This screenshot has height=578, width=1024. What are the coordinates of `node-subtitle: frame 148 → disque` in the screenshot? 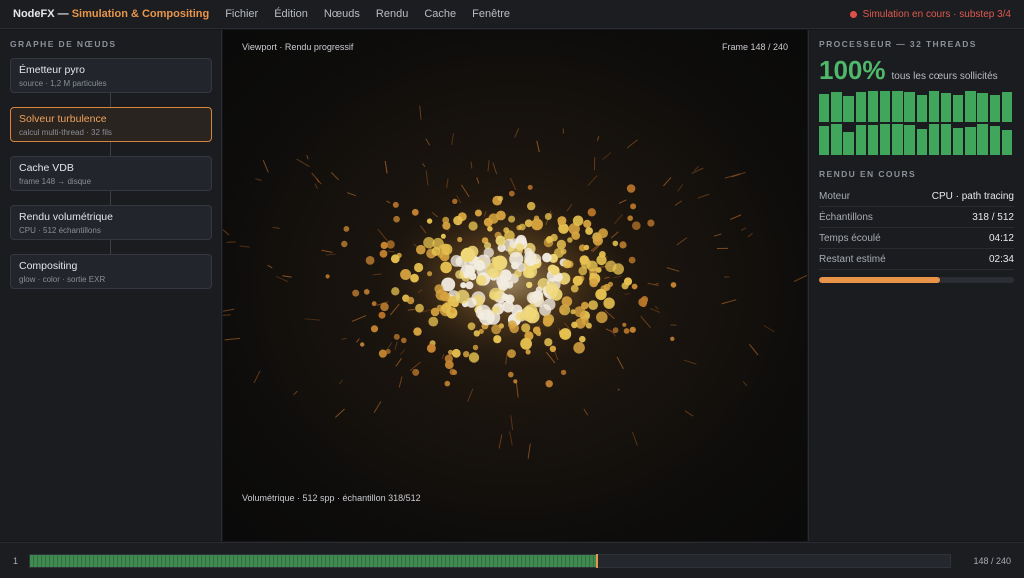 It's located at (55, 181).